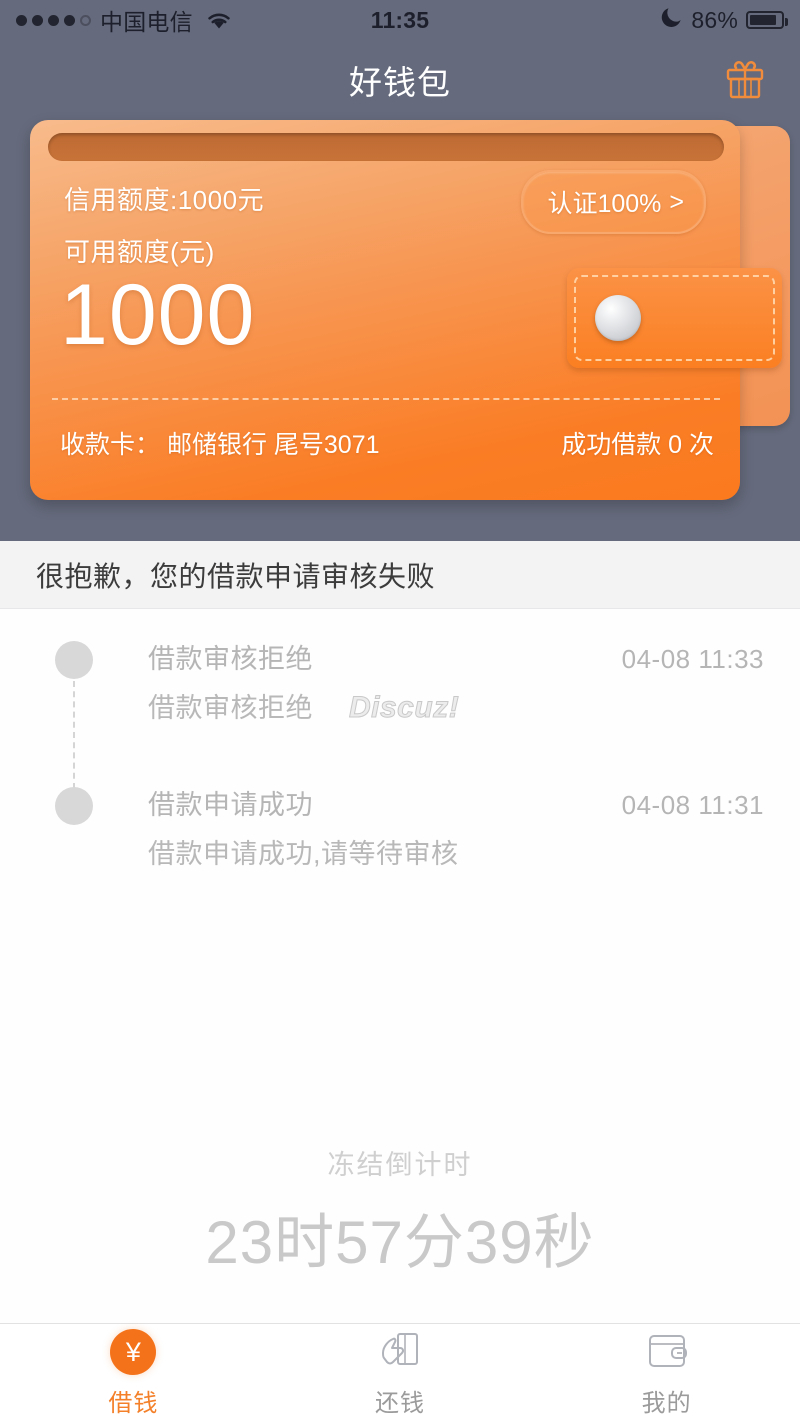 This screenshot has height=1423, width=800. I want to click on nav-bar: 好钱包, so click(400, 80).